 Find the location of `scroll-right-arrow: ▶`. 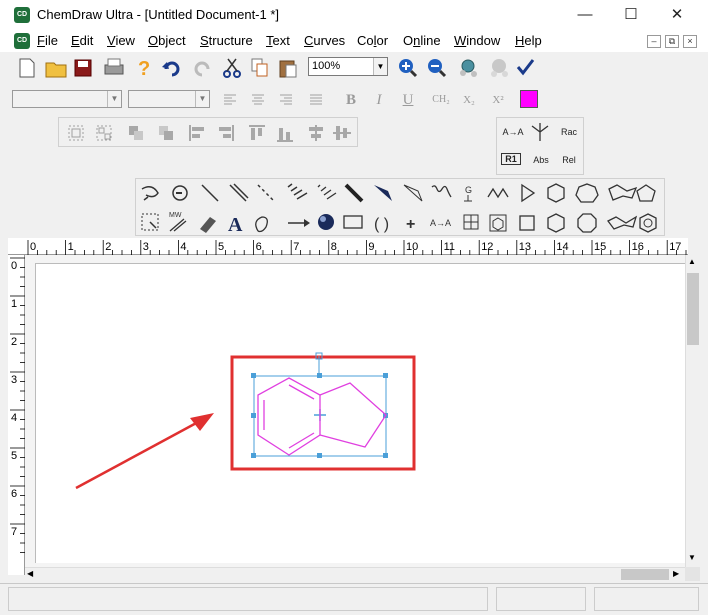

scroll-right-arrow: ▶ is located at coordinates (676, 573).